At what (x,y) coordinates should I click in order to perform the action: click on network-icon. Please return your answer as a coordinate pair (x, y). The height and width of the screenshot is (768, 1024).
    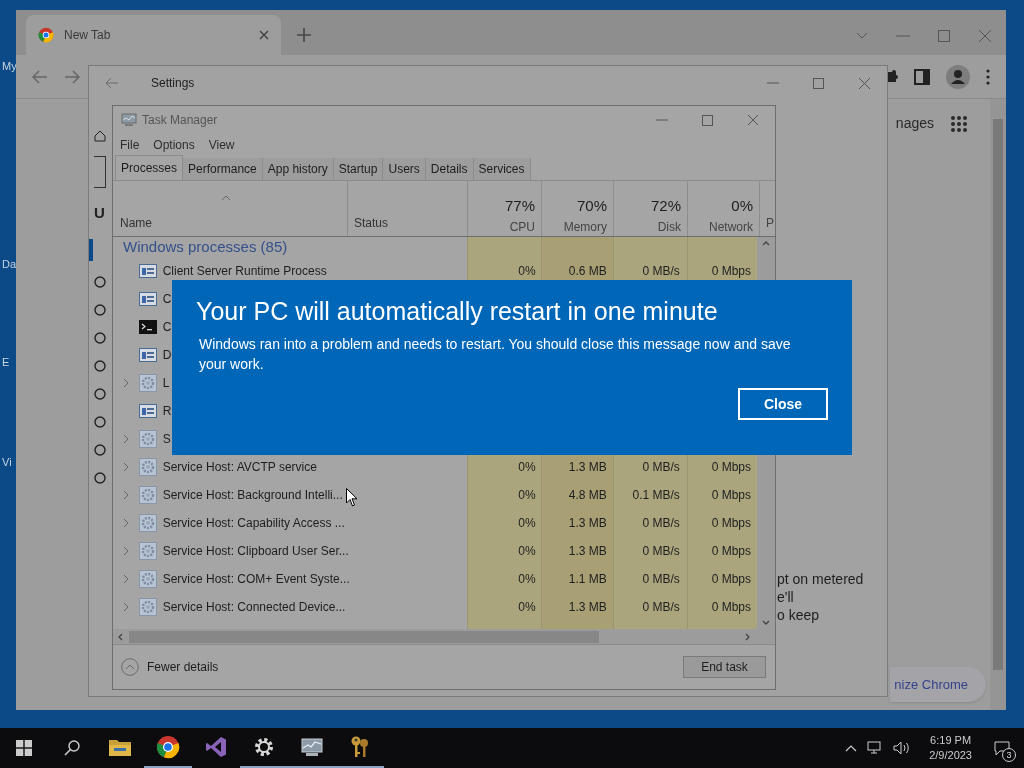
    Looking at the image, I should click on (875, 748).